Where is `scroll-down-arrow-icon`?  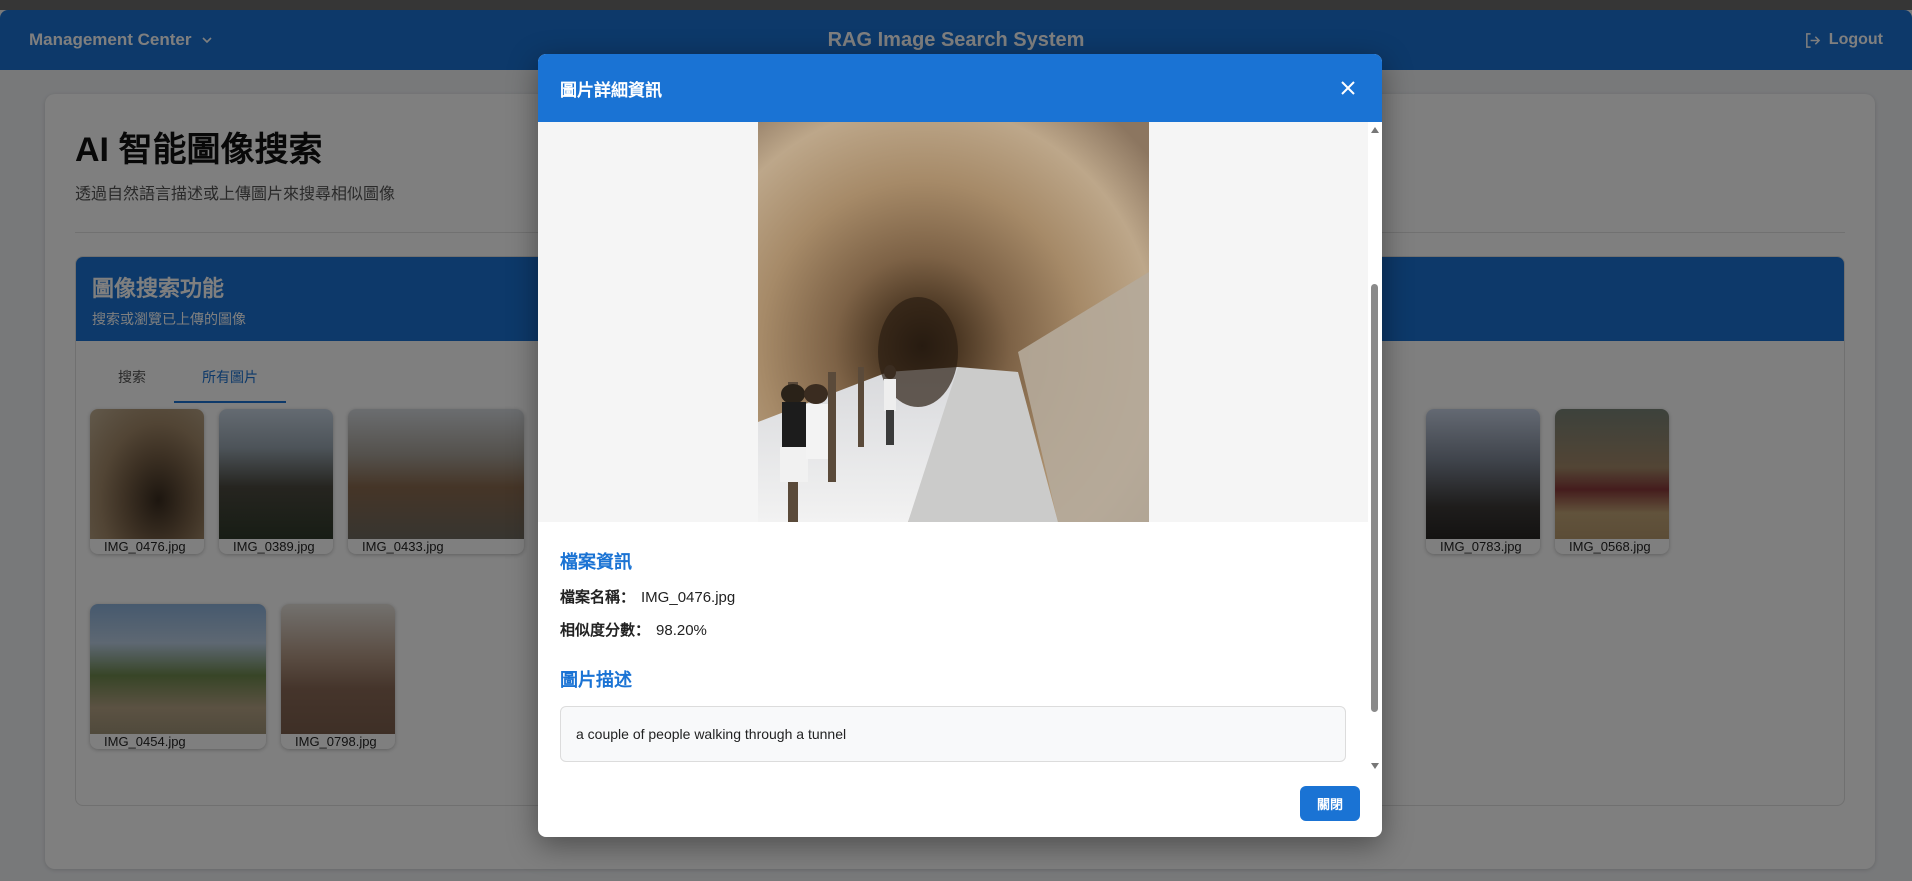 scroll-down-arrow-icon is located at coordinates (1375, 766).